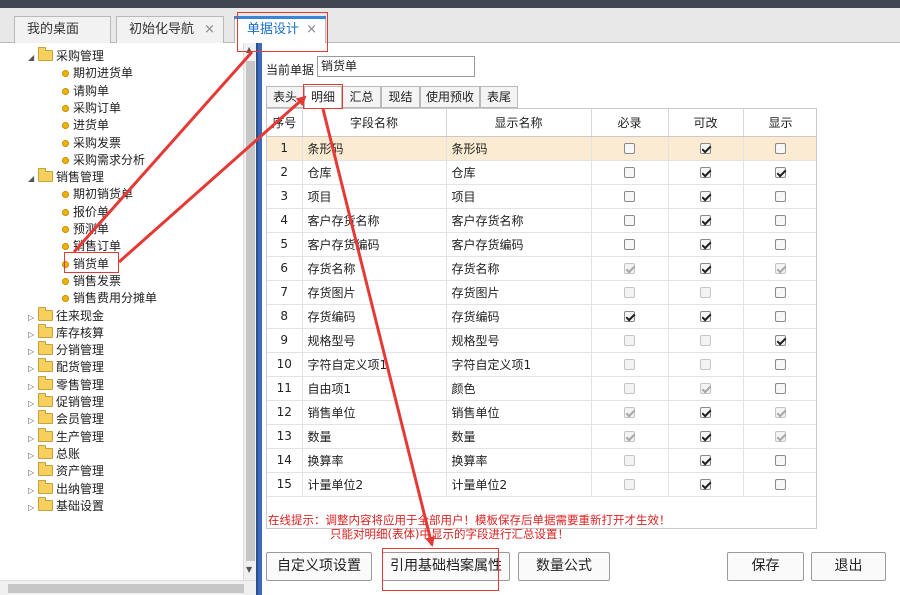 The image size is (900, 595). What do you see at coordinates (91, 108) in the screenshot?
I see `tree-item: 采购订单` at bounding box center [91, 108].